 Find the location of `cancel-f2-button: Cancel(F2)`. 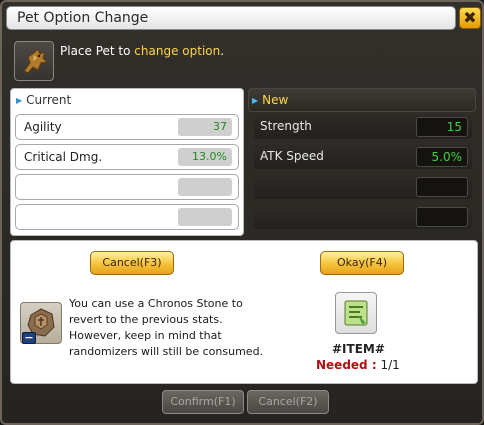

cancel-f2-button: Cancel(F2) is located at coordinates (288, 402).